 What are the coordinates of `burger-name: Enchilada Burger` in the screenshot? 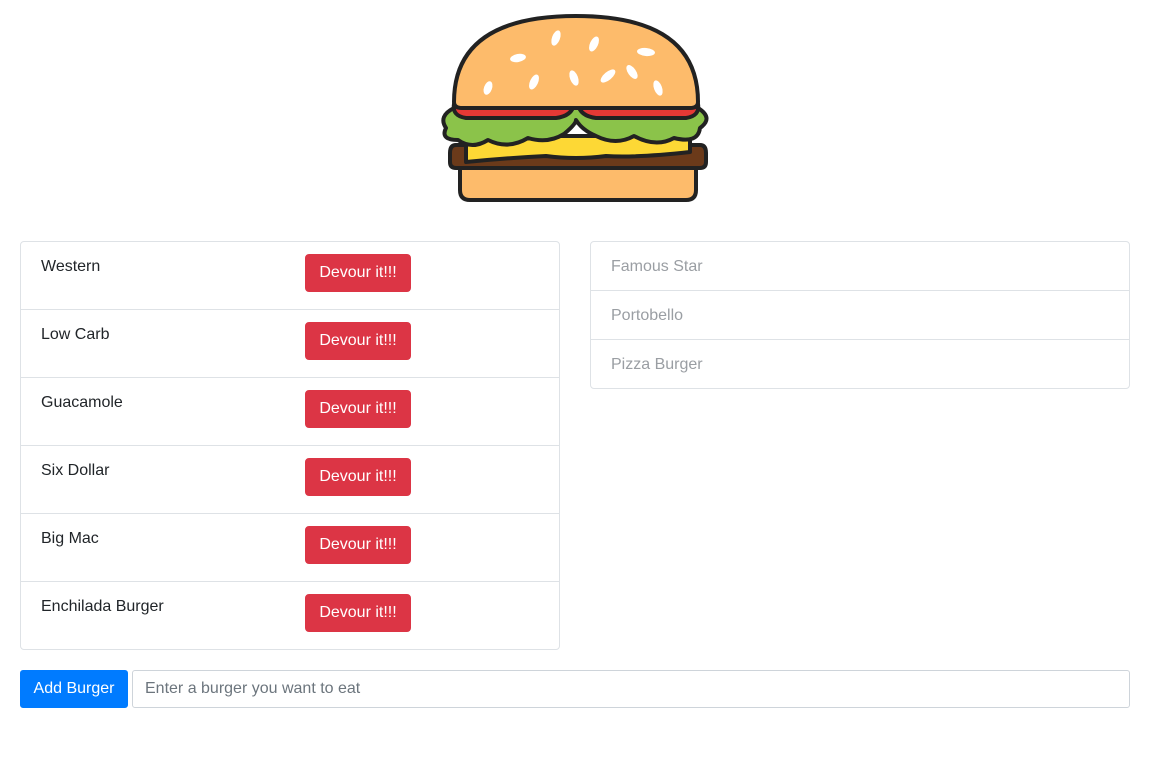 It's located at (102, 606).